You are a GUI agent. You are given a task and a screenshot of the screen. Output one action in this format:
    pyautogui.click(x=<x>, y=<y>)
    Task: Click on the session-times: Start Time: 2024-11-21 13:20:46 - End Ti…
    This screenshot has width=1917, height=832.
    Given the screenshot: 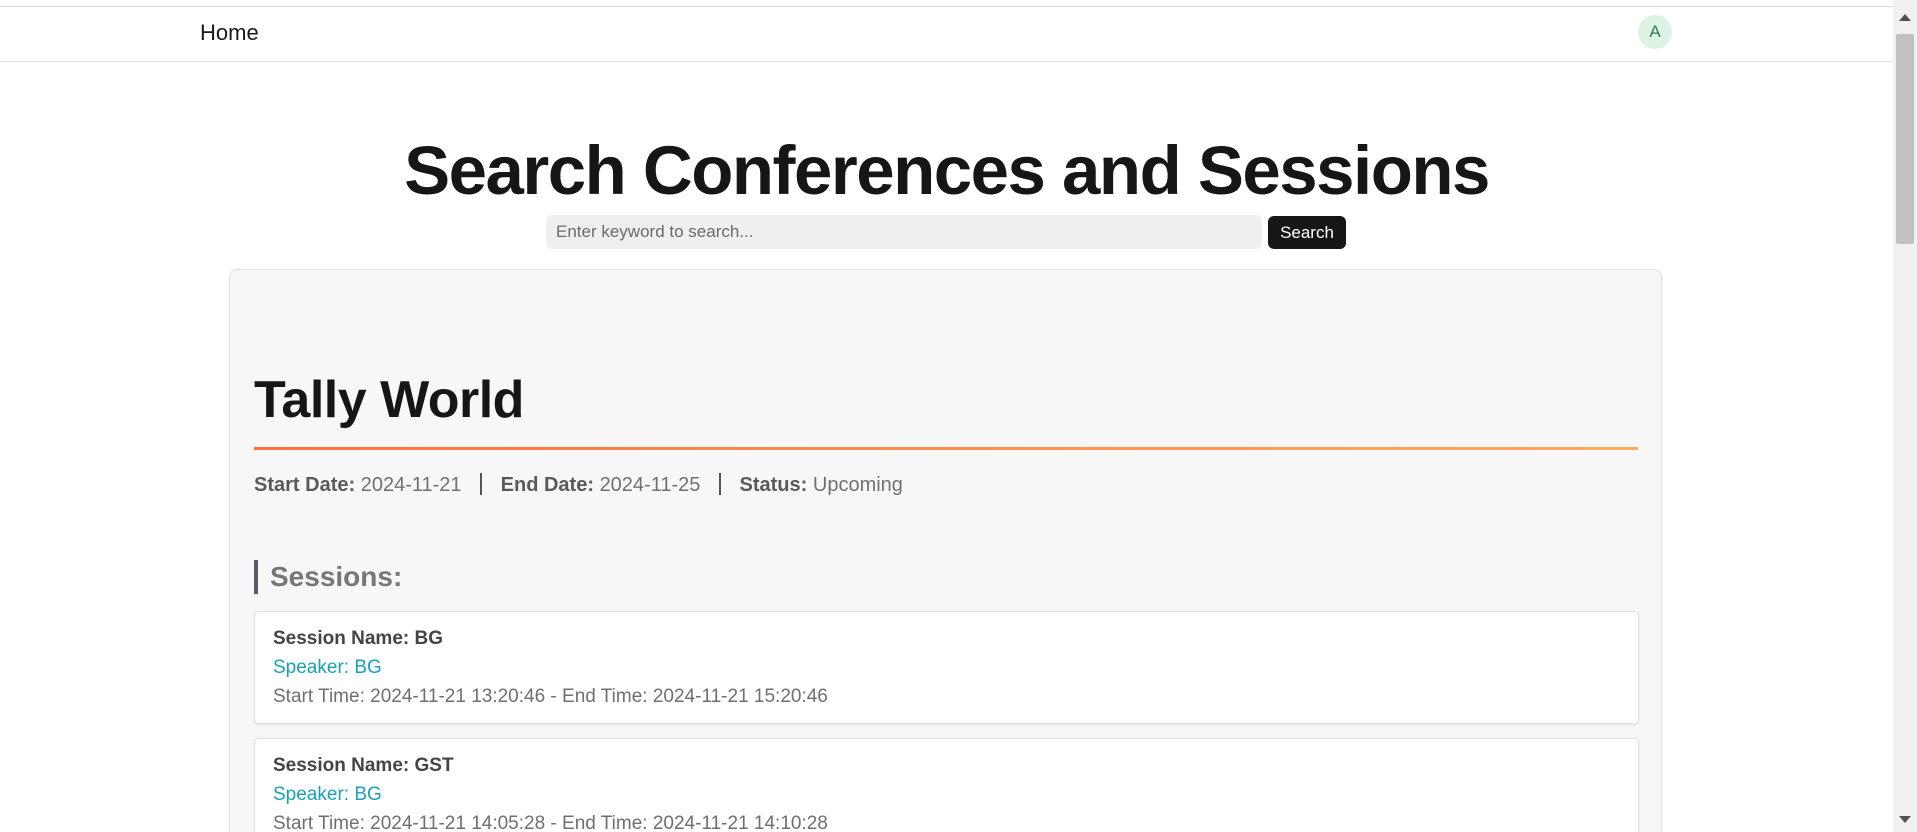 What is the action you would take?
    pyautogui.click(x=550, y=696)
    